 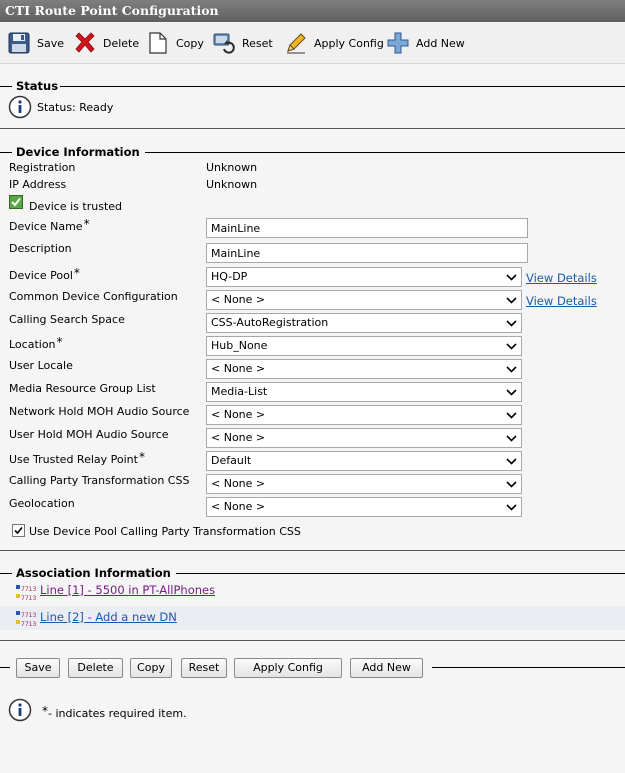 I want to click on ip-address-value: Unknown, so click(x=232, y=184).